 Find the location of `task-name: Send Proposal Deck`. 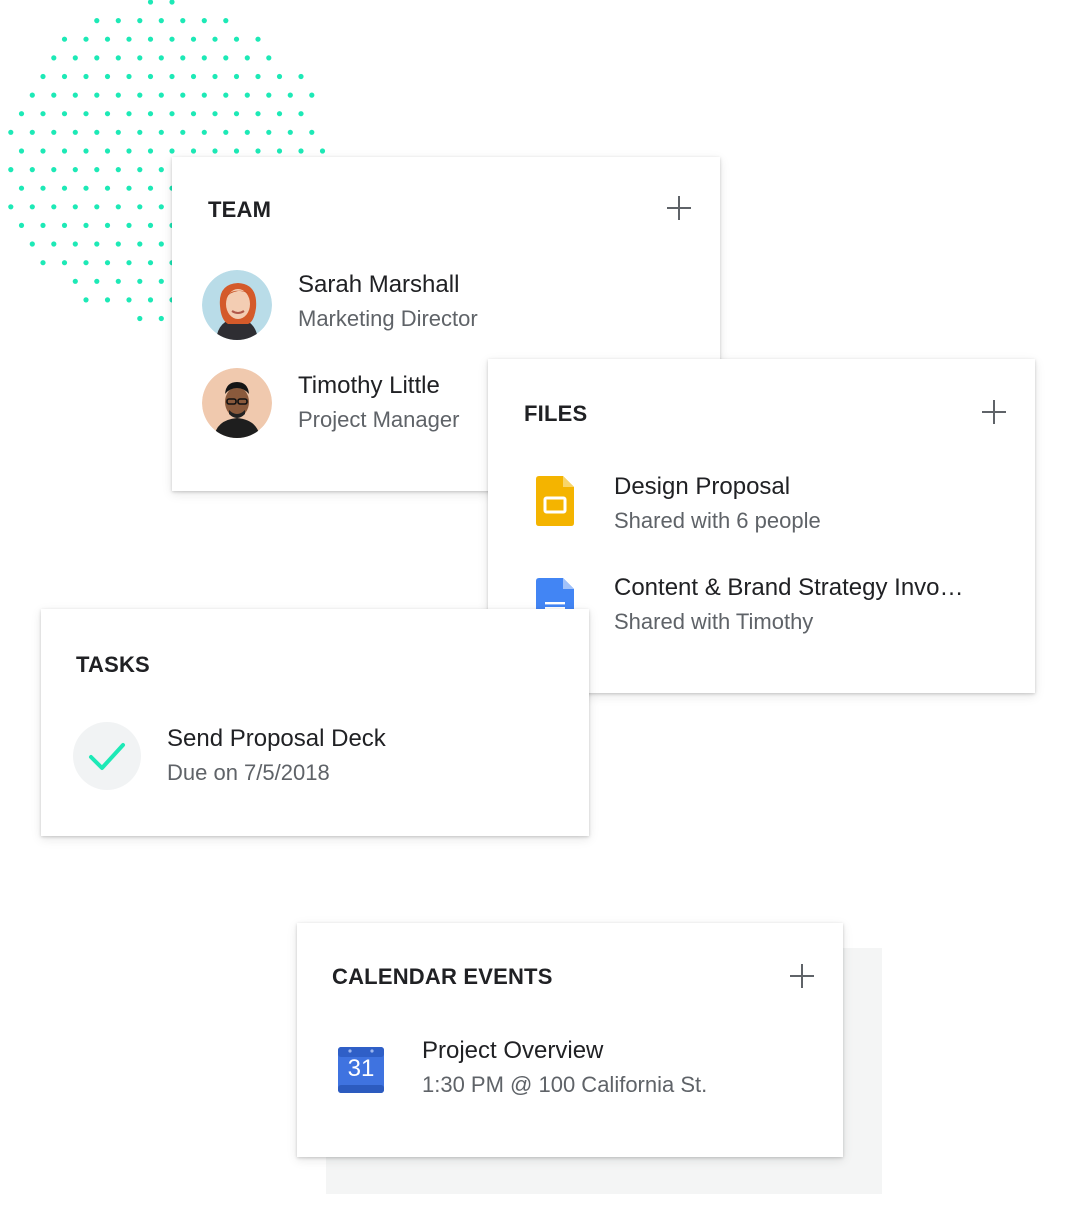

task-name: Send Proposal Deck is located at coordinates (276, 738).